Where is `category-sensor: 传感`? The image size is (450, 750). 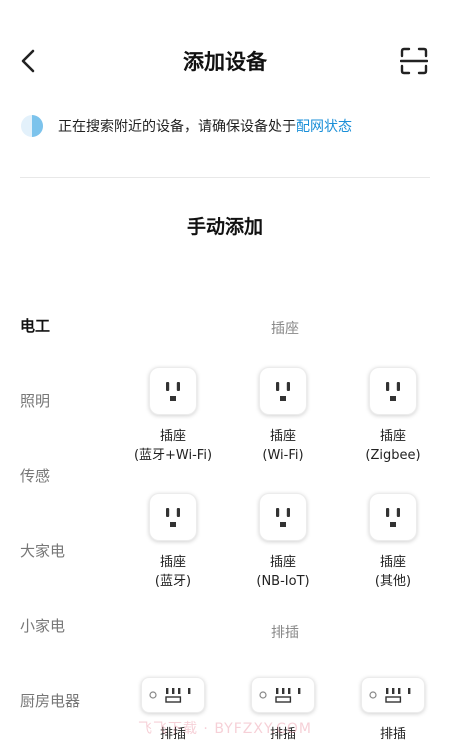 category-sensor: 传感 is located at coordinates (35, 475).